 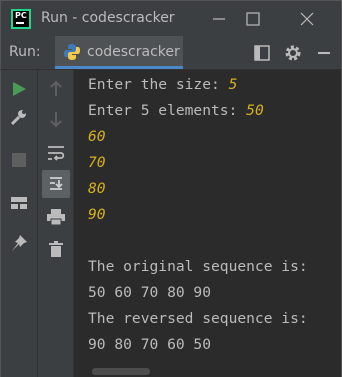 I want to click on up-arrow-icon, so click(x=56, y=91).